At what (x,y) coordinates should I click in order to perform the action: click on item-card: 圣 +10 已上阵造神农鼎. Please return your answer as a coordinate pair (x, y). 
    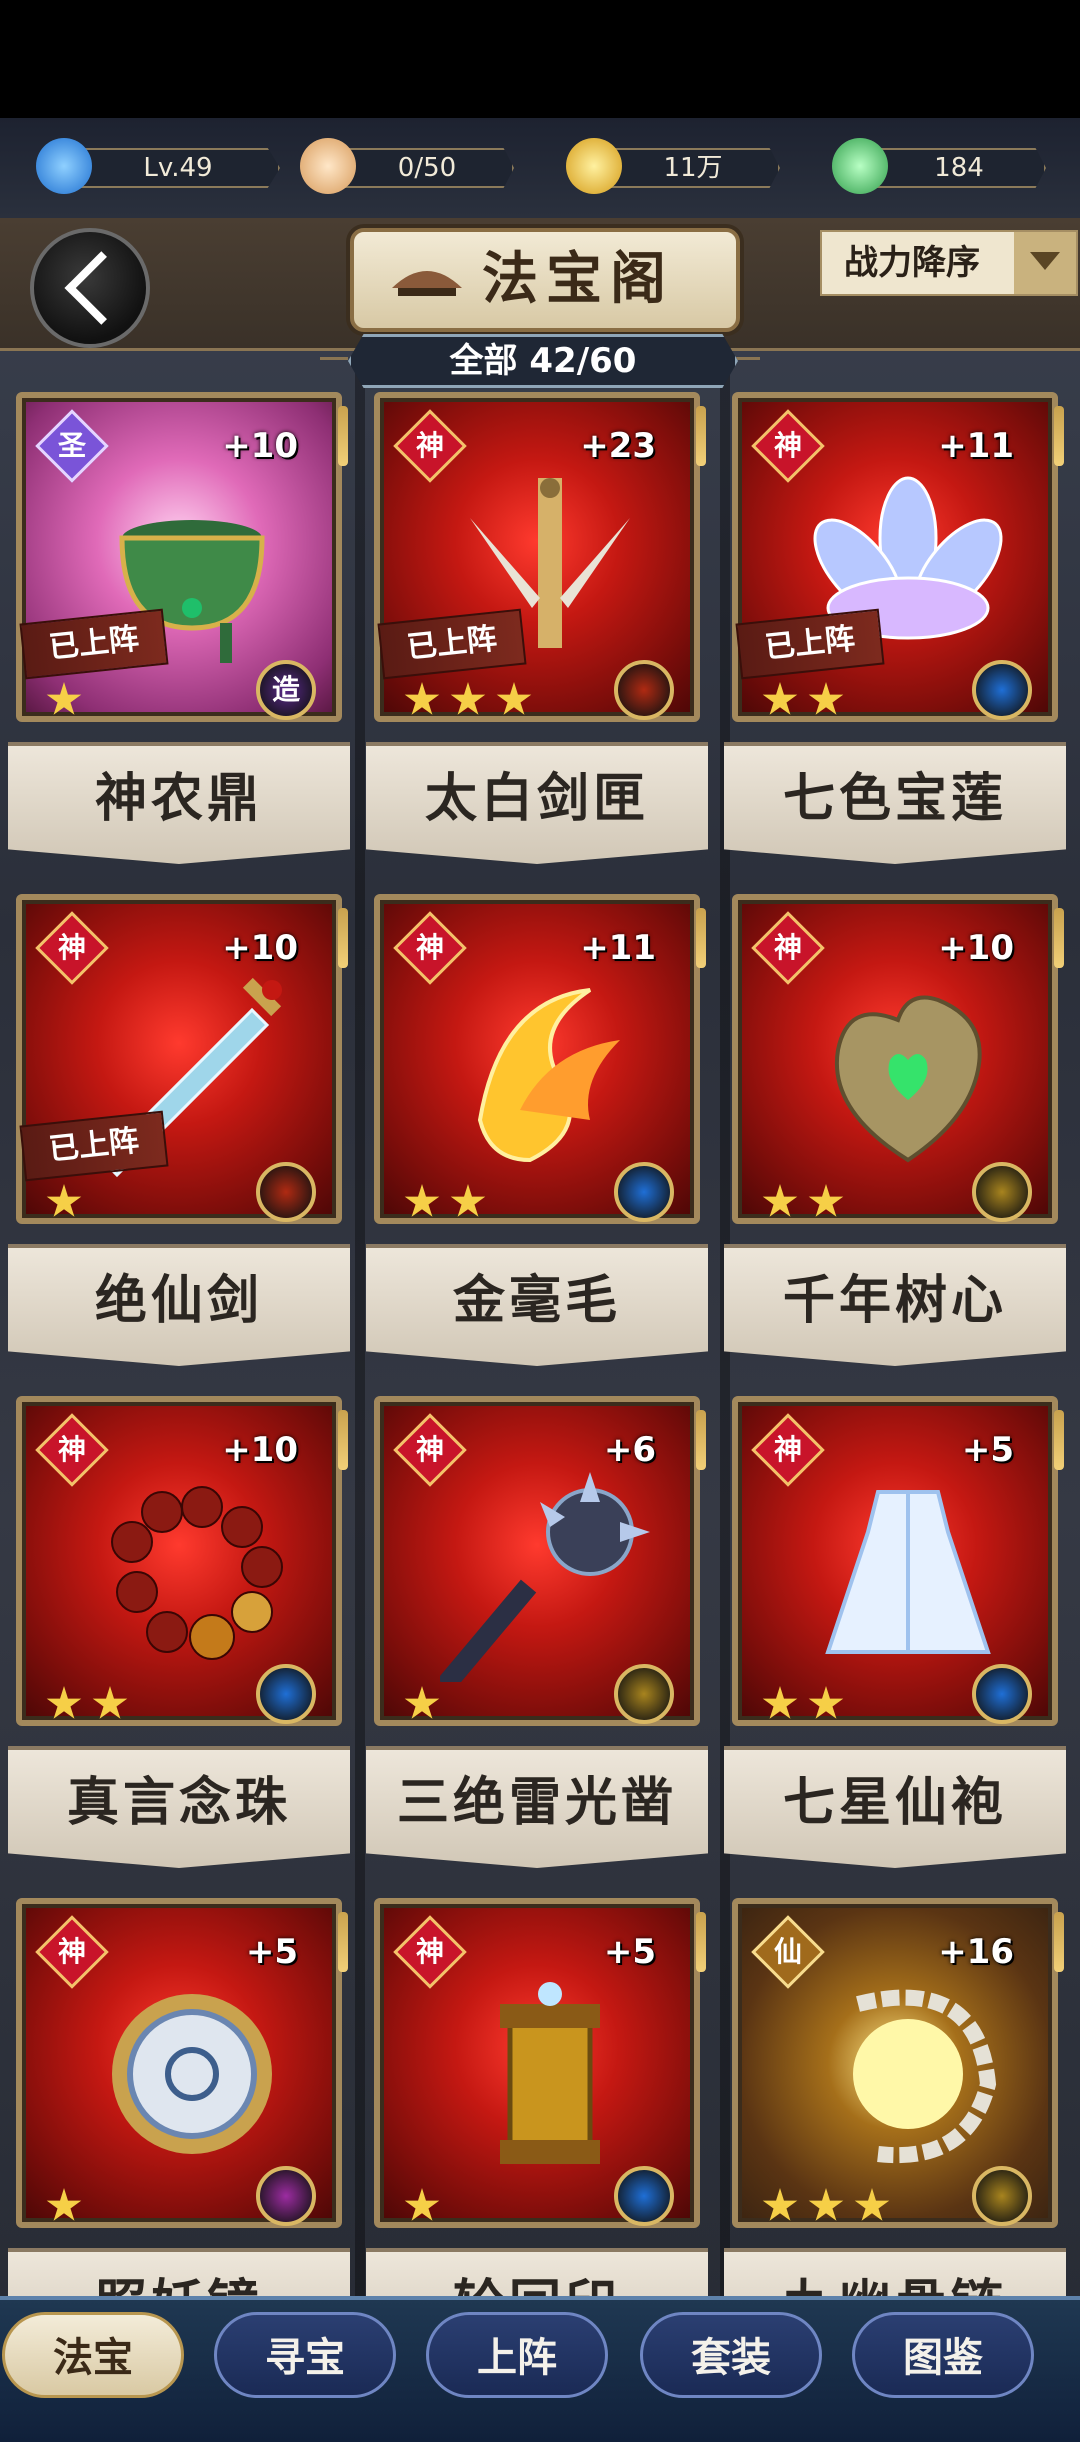
    Looking at the image, I should click on (179, 625).